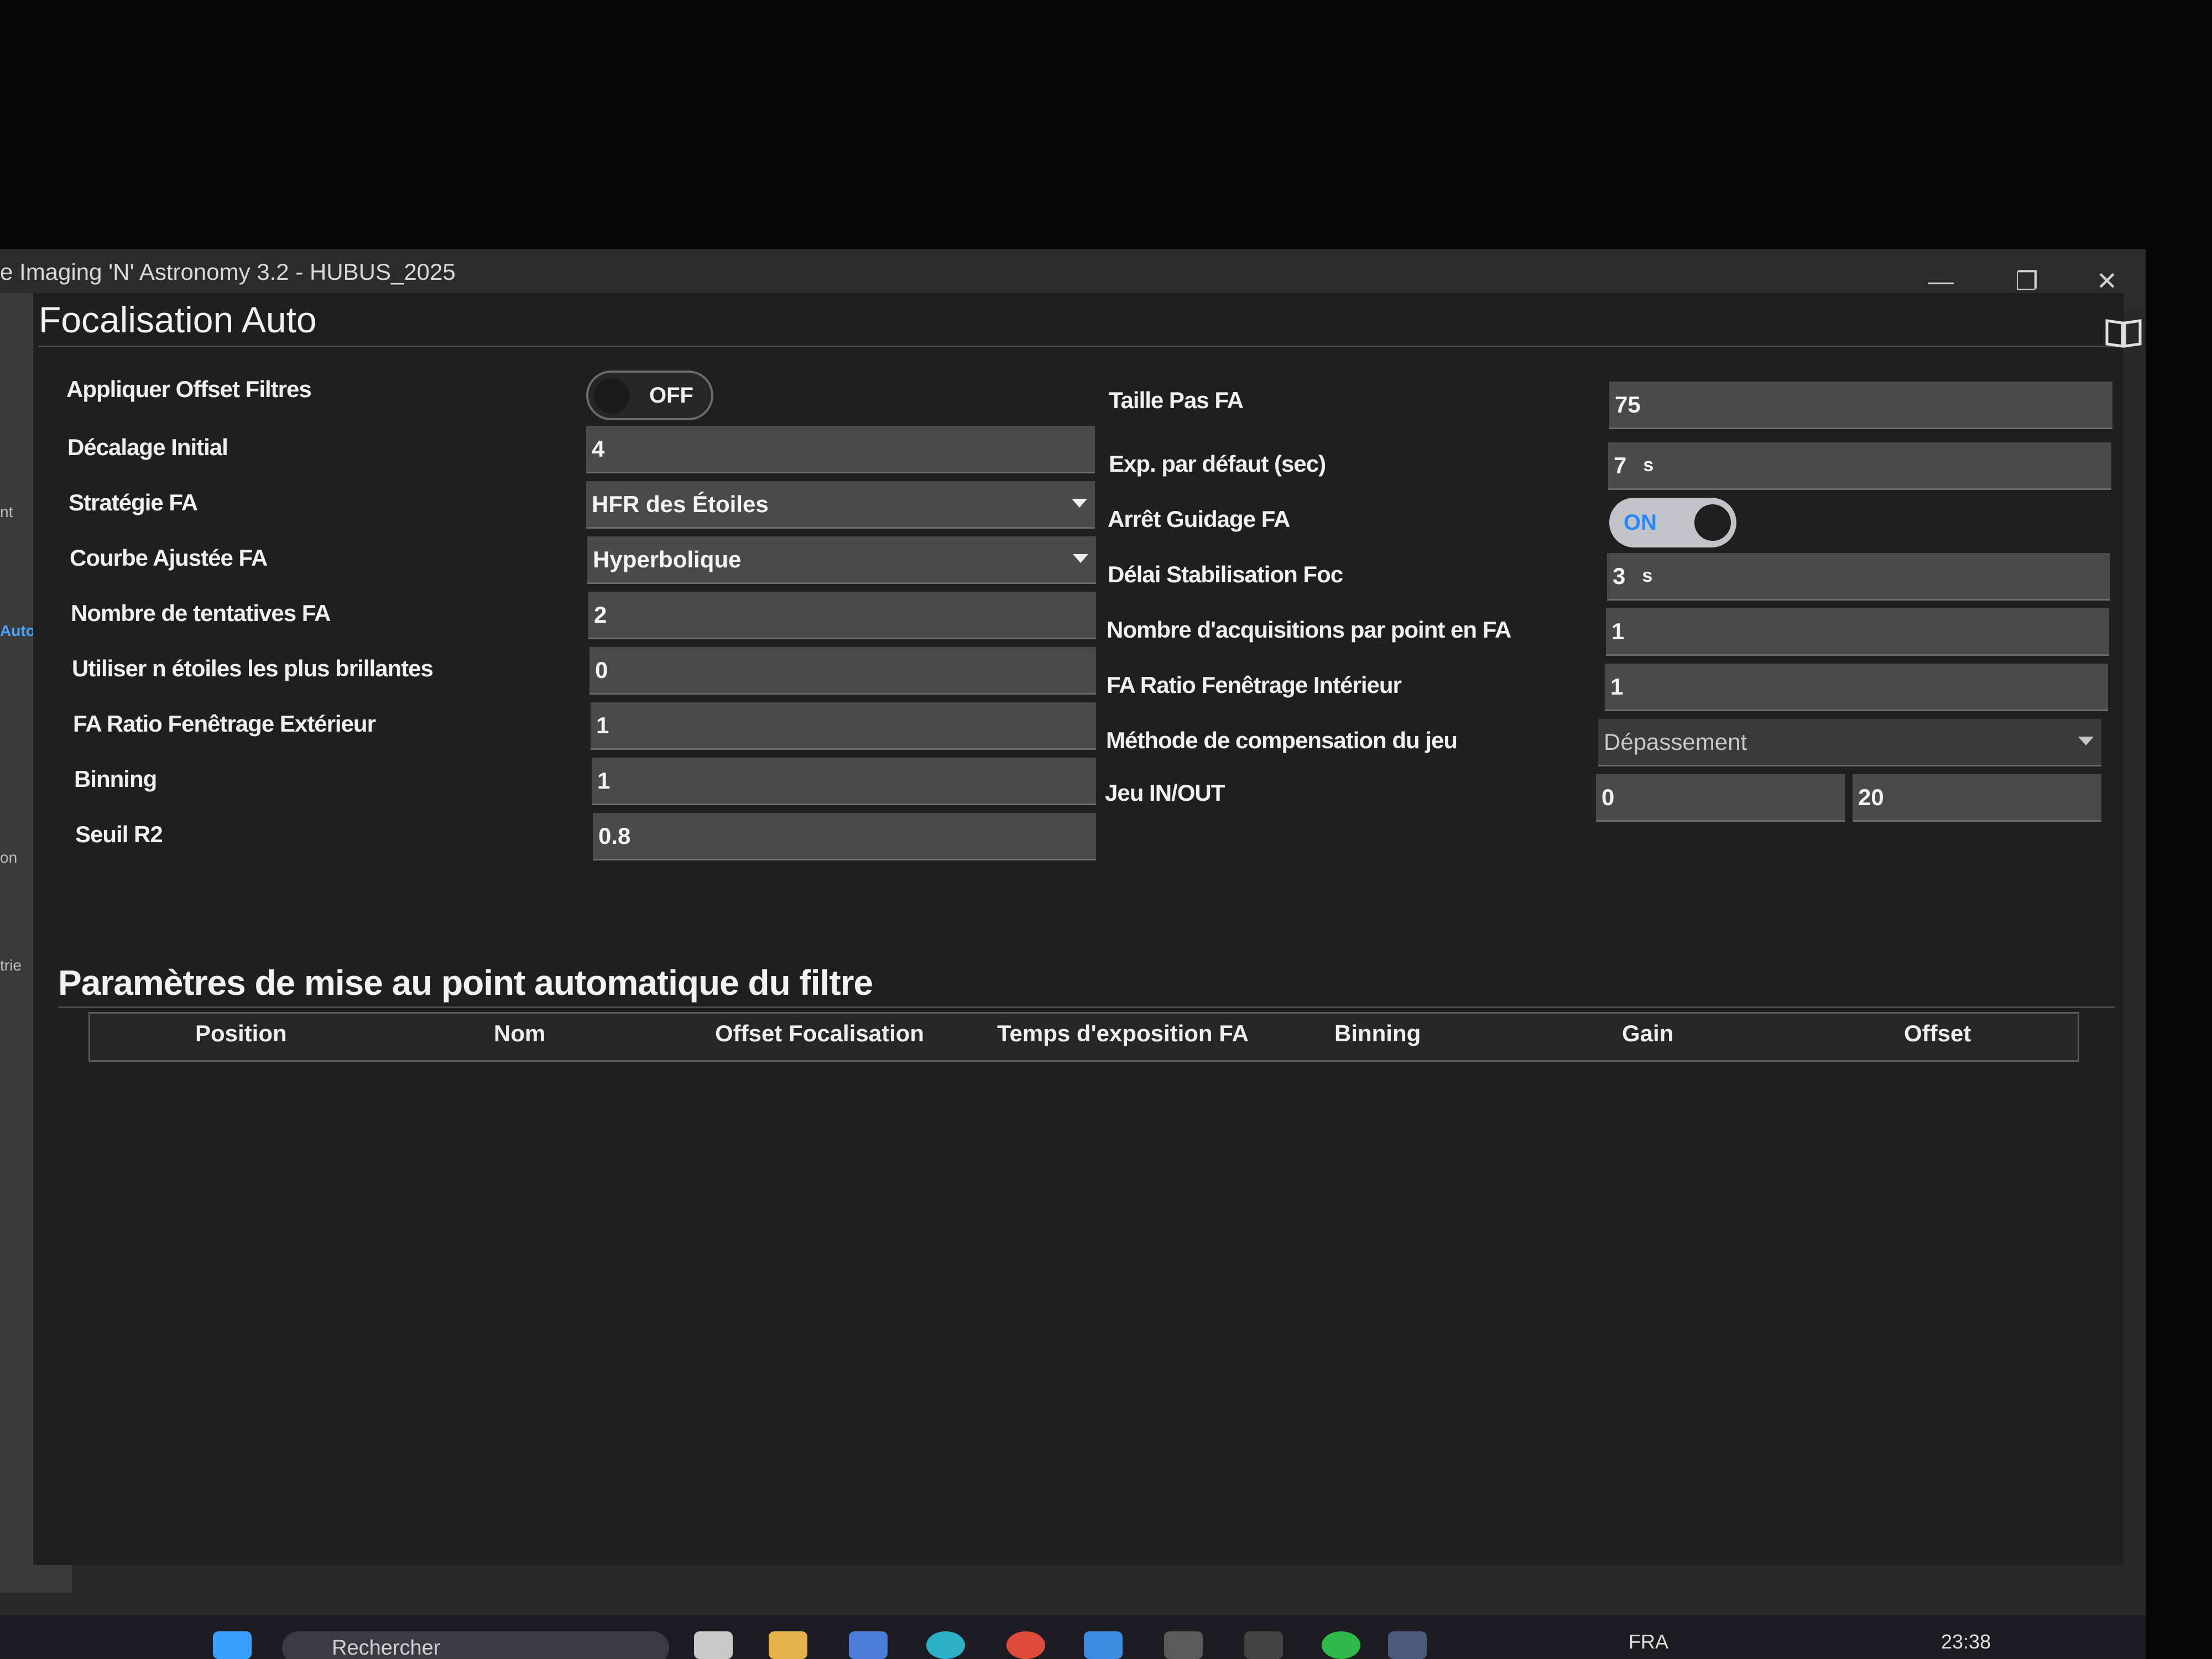 The width and height of the screenshot is (2212, 1659). What do you see at coordinates (2027, 281) in the screenshot?
I see `maximize-button: ❐` at bounding box center [2027, 281].